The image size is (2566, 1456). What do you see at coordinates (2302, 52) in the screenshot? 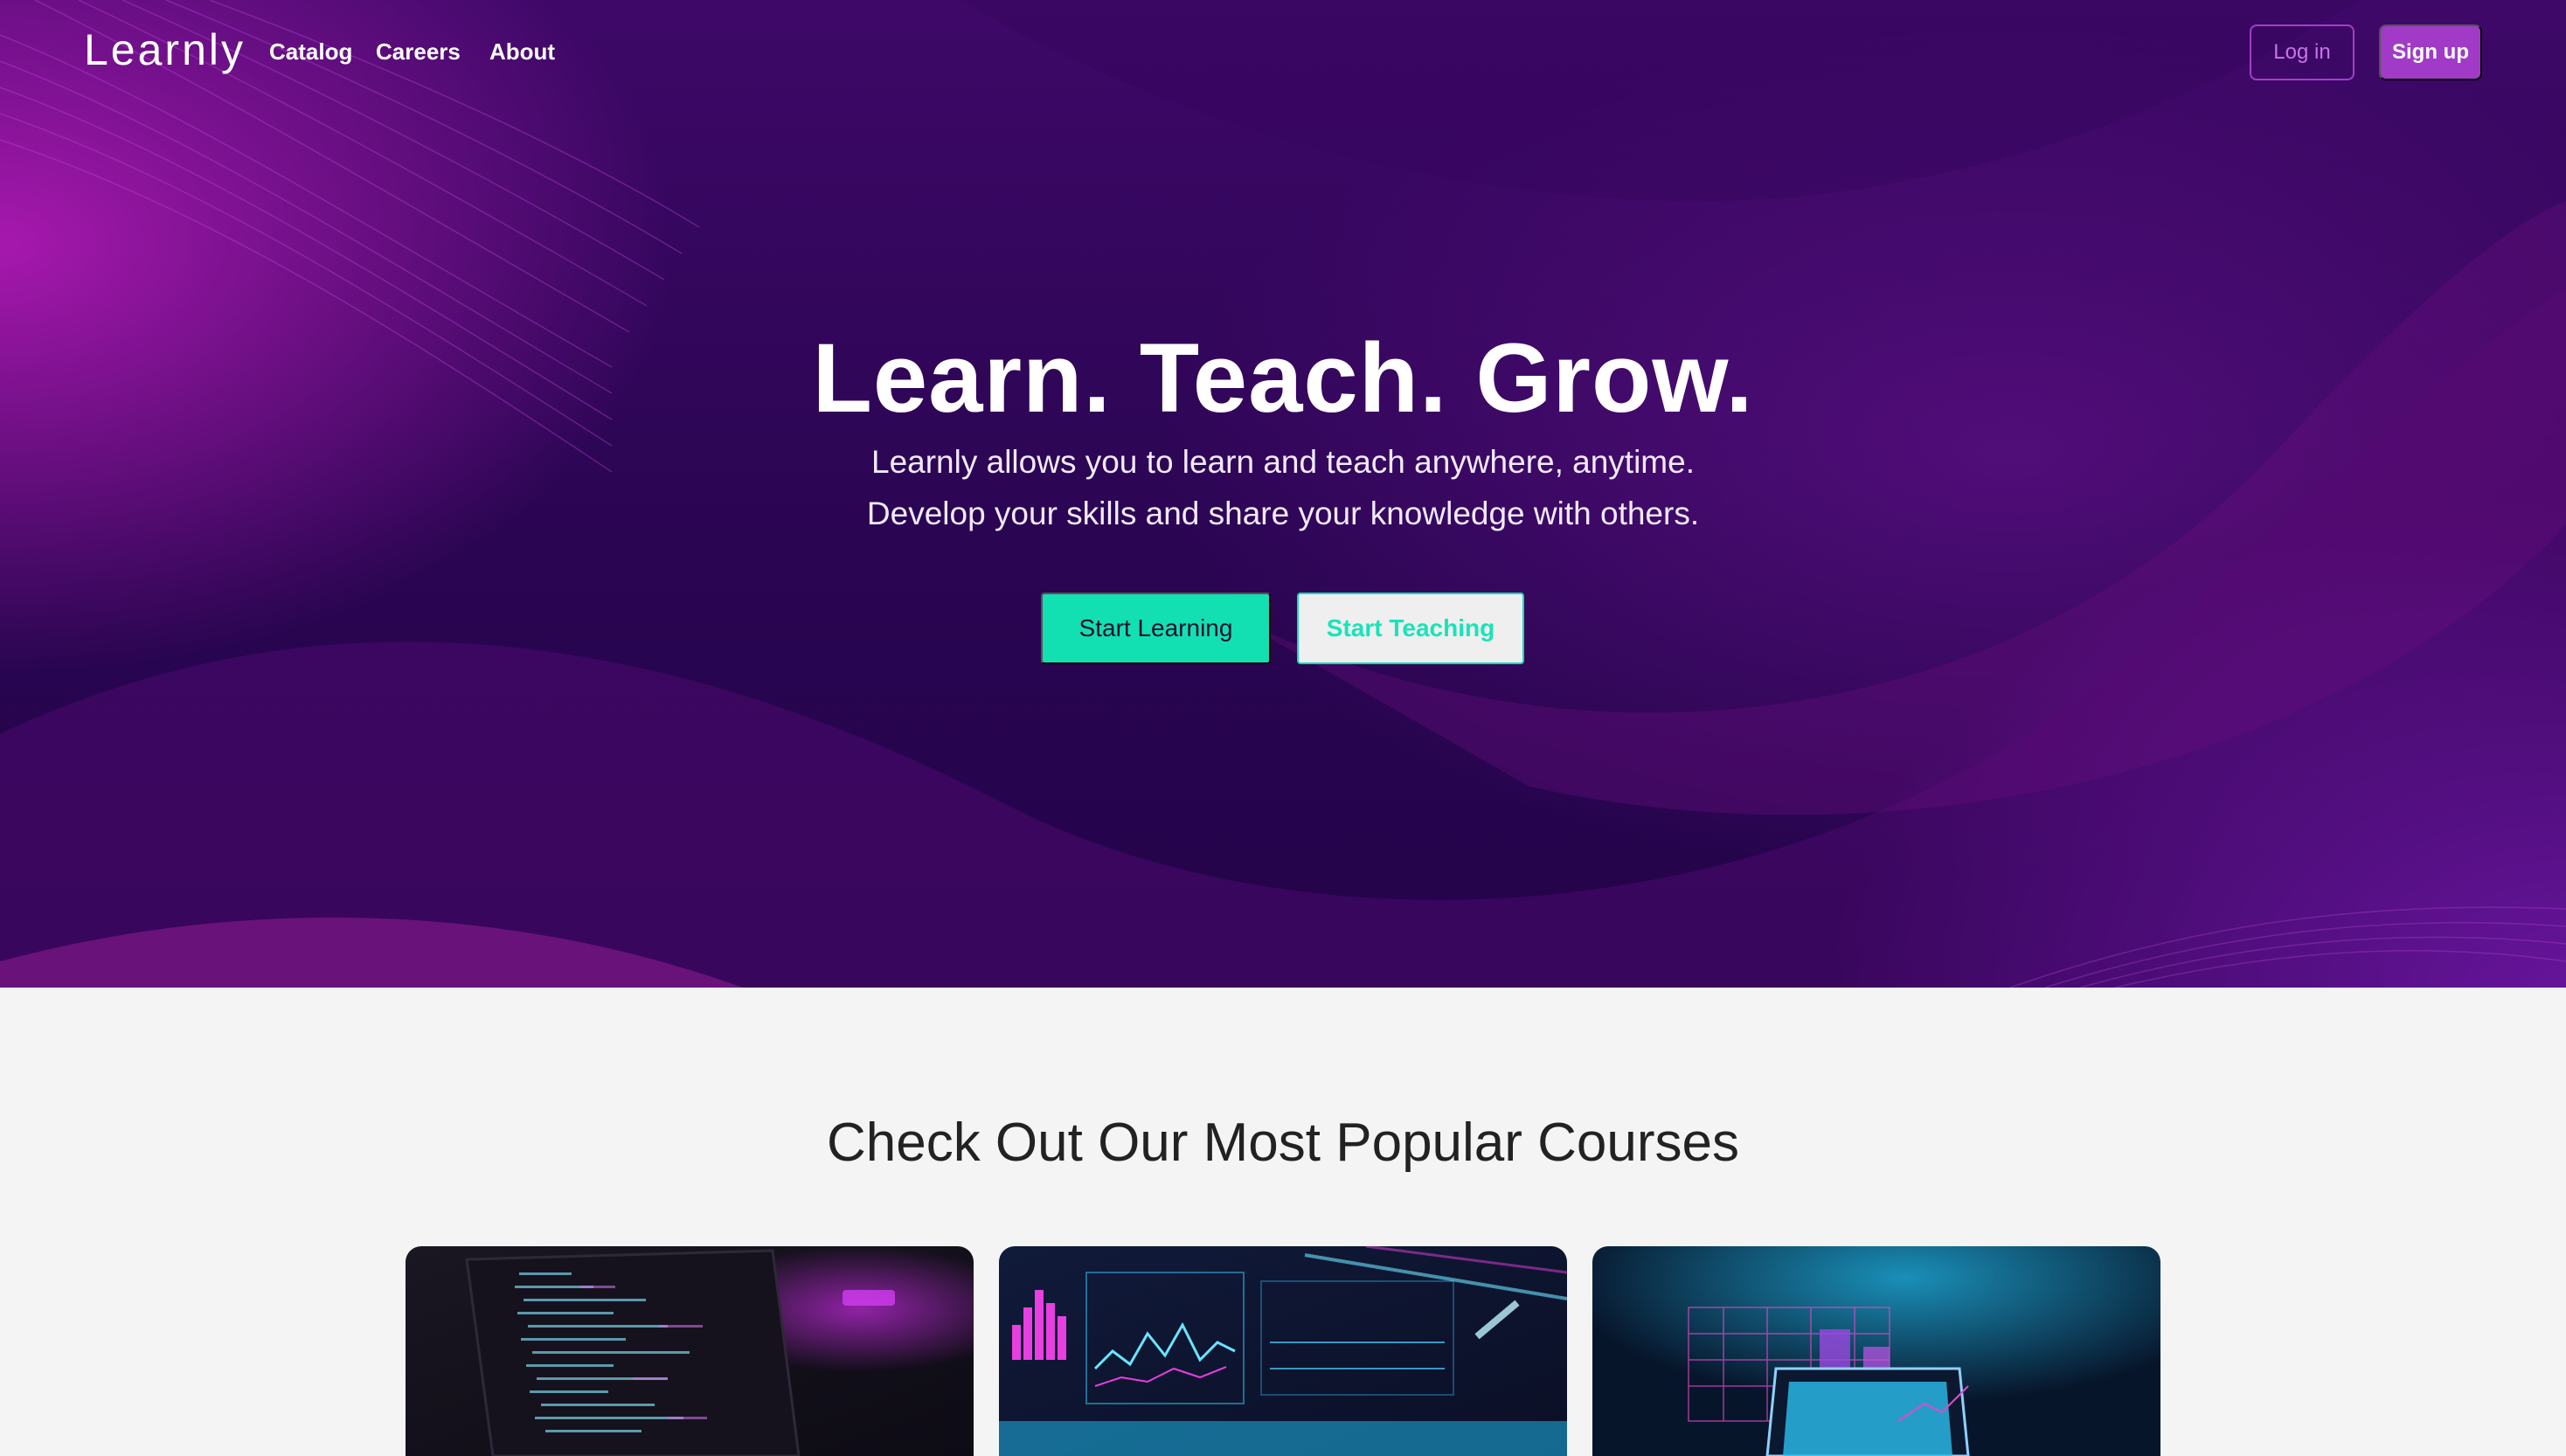
I see `login-button: Log in` at bounding box center [2302, 52].